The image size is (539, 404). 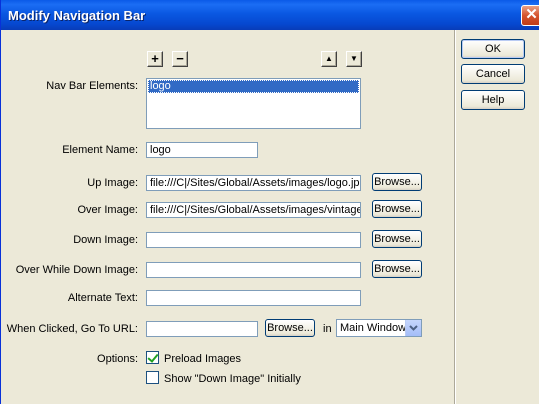 I want to click on show-down-image-checkbox, so click(x=152, y=377).